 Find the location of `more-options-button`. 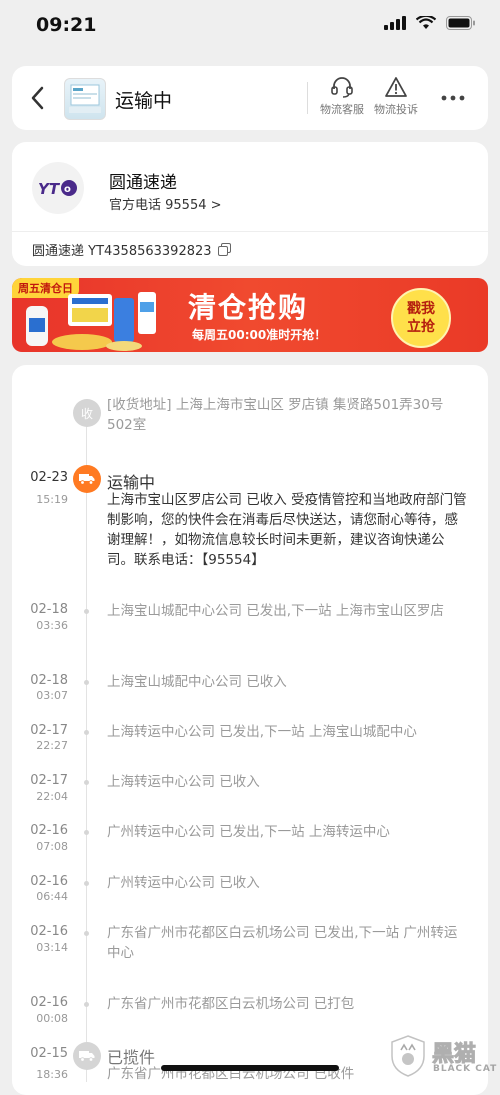

more-options-button is located at coordinates (453, 98).